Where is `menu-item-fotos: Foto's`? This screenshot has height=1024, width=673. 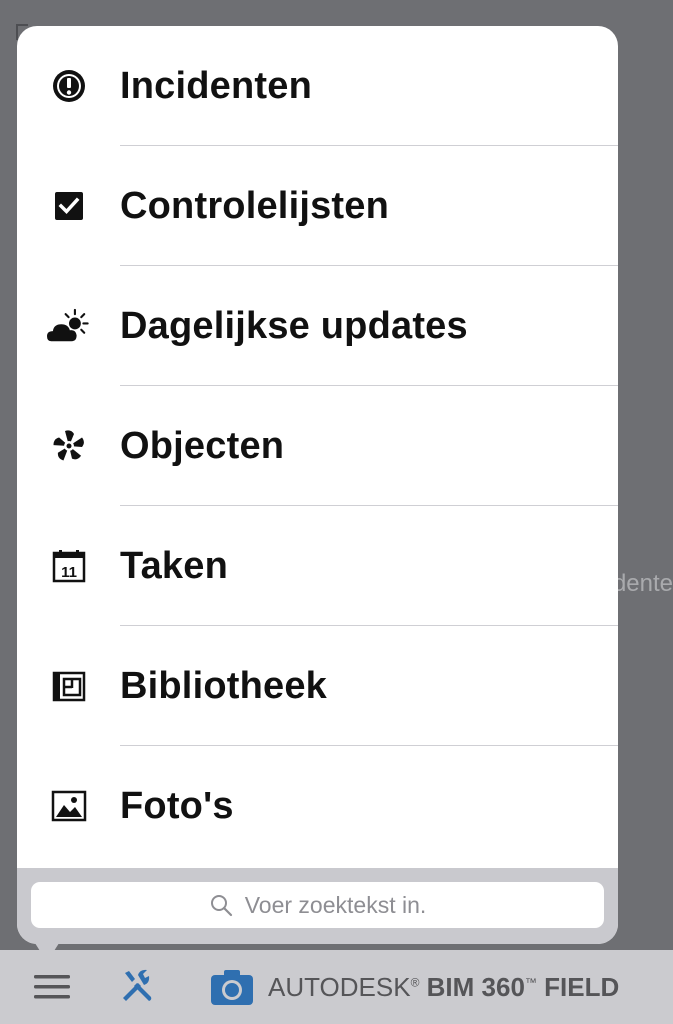 menu-item-fotos: Foto's is located at coordinates (317, 806).